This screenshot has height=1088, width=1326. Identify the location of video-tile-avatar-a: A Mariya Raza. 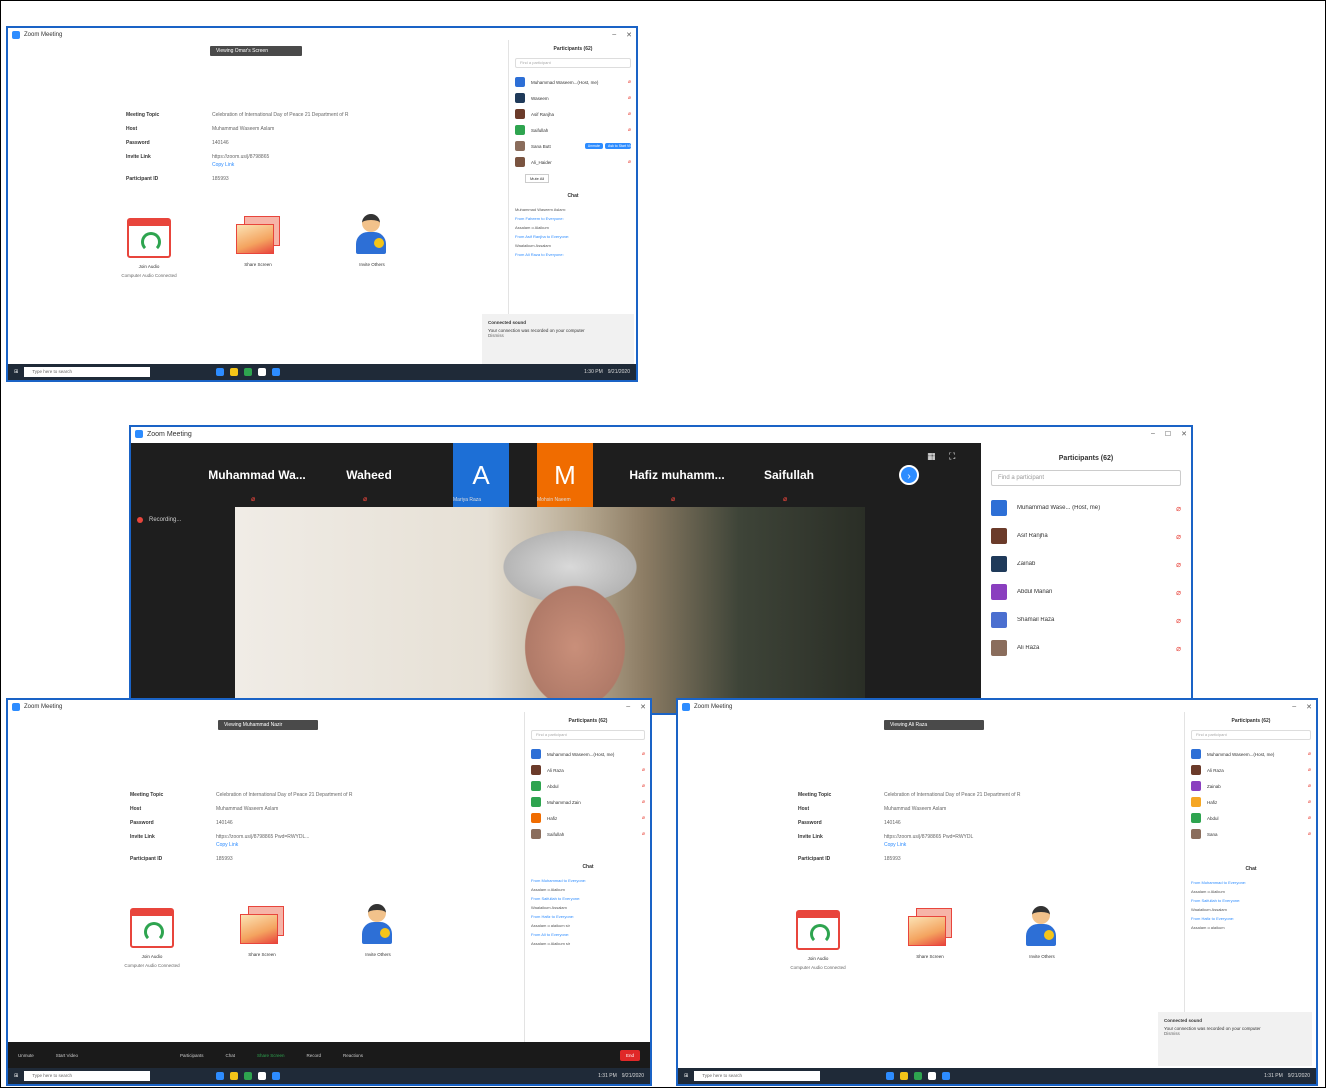
(481, 475).